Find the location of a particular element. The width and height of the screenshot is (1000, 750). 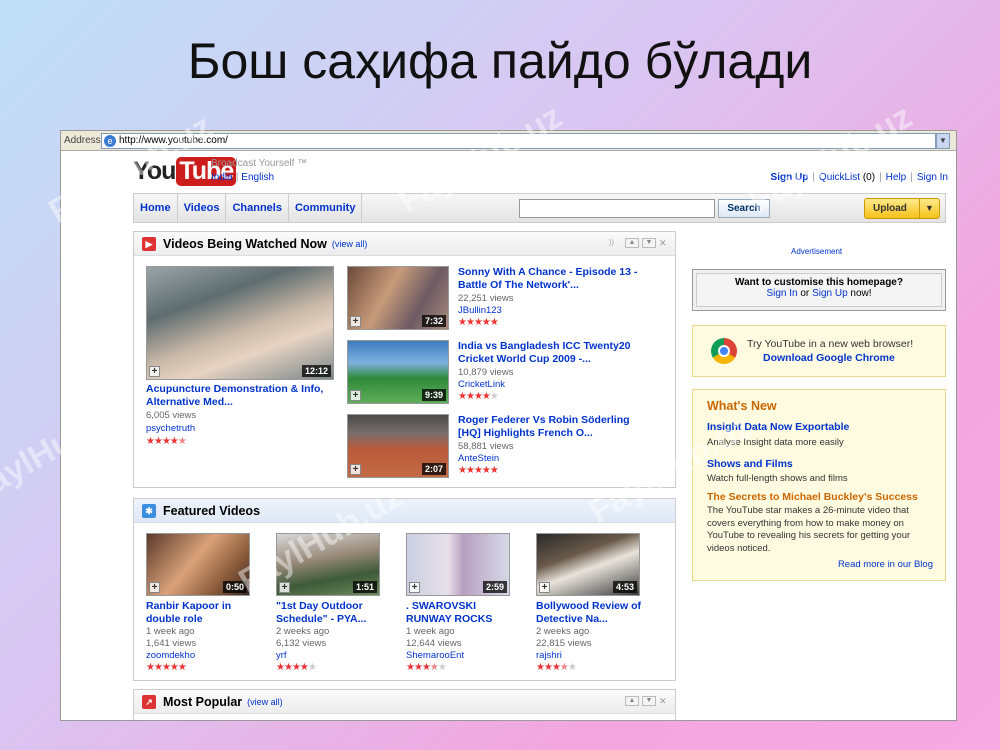

video-thumbnail-3: + 2:07 is located at coordinates (398, 446).